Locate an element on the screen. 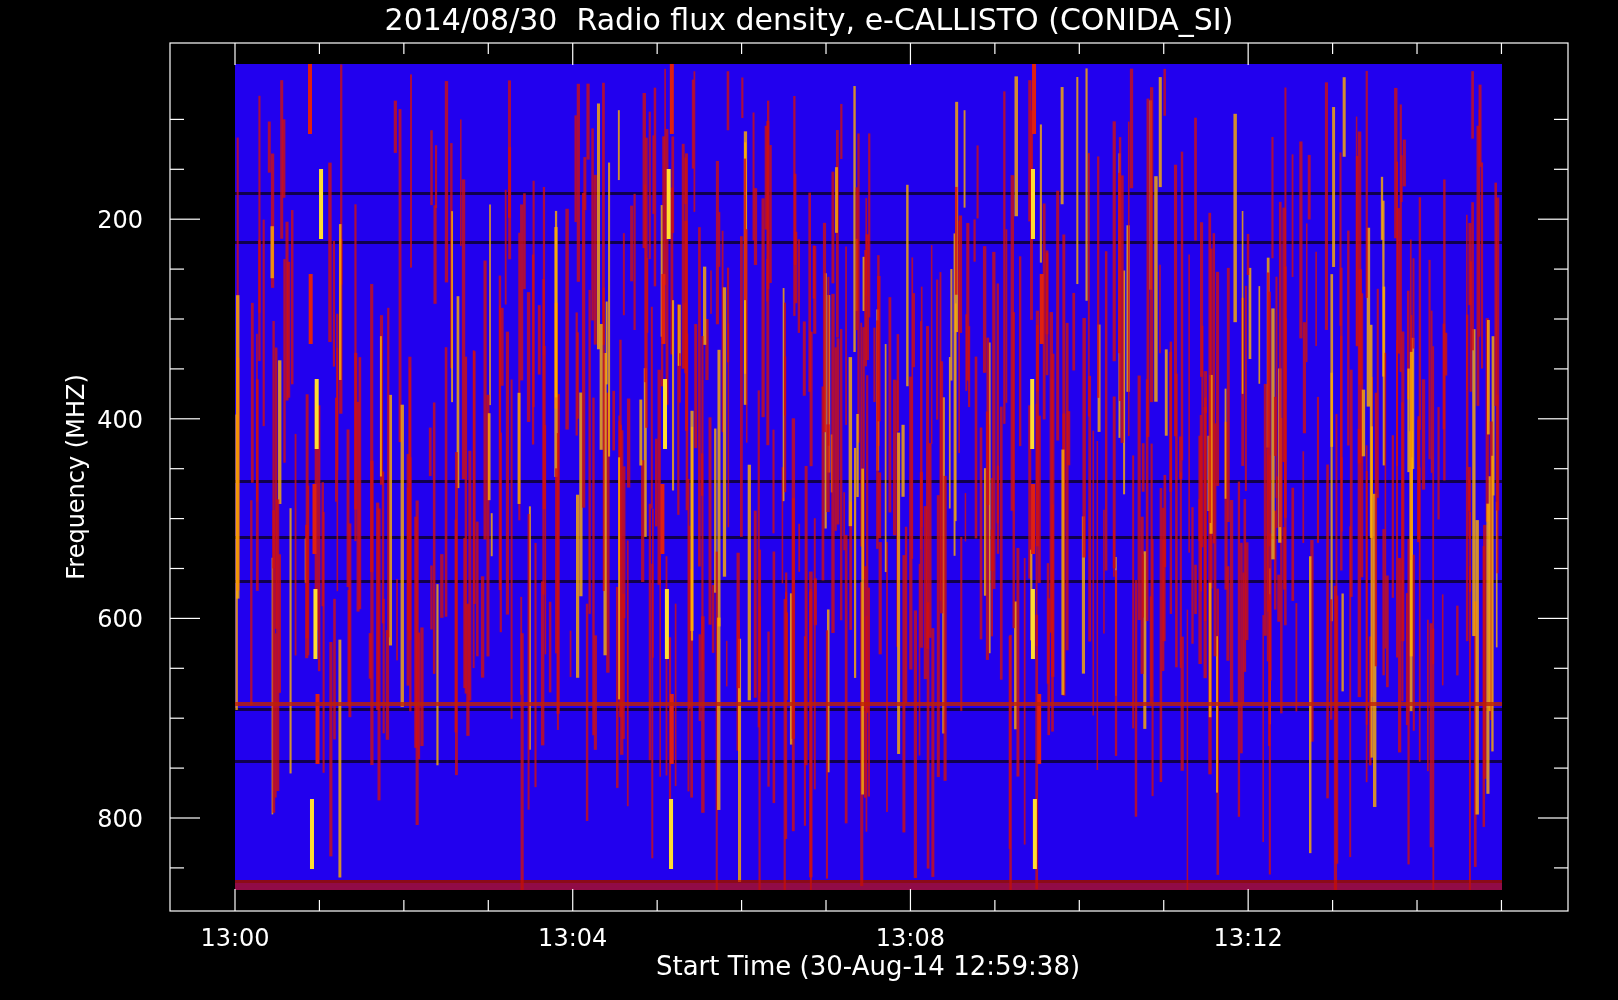 Image resolution: width=1618 pixels, height=1000 pixels. x-axis-label: Start Time (30-Aug-14 12:59:38) is located at coordinates (868, 966).